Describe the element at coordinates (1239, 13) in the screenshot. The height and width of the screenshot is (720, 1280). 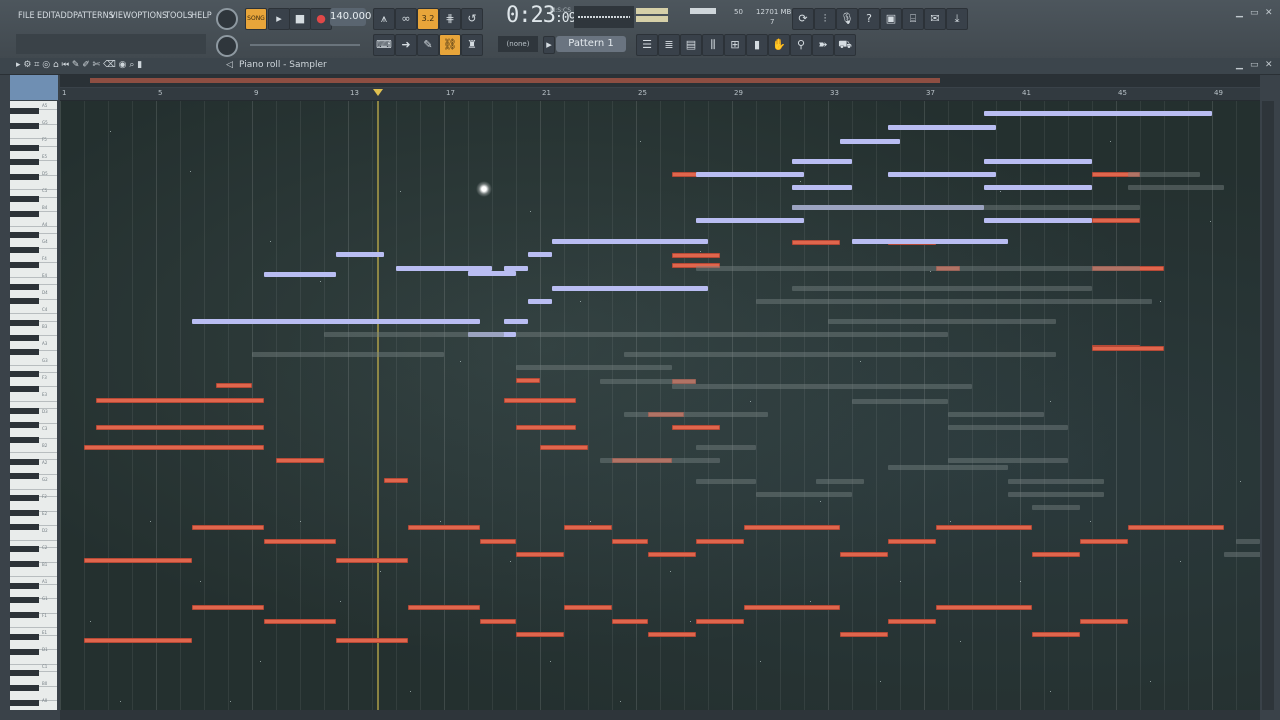
I see `minimize-icon: ▁` at that location.